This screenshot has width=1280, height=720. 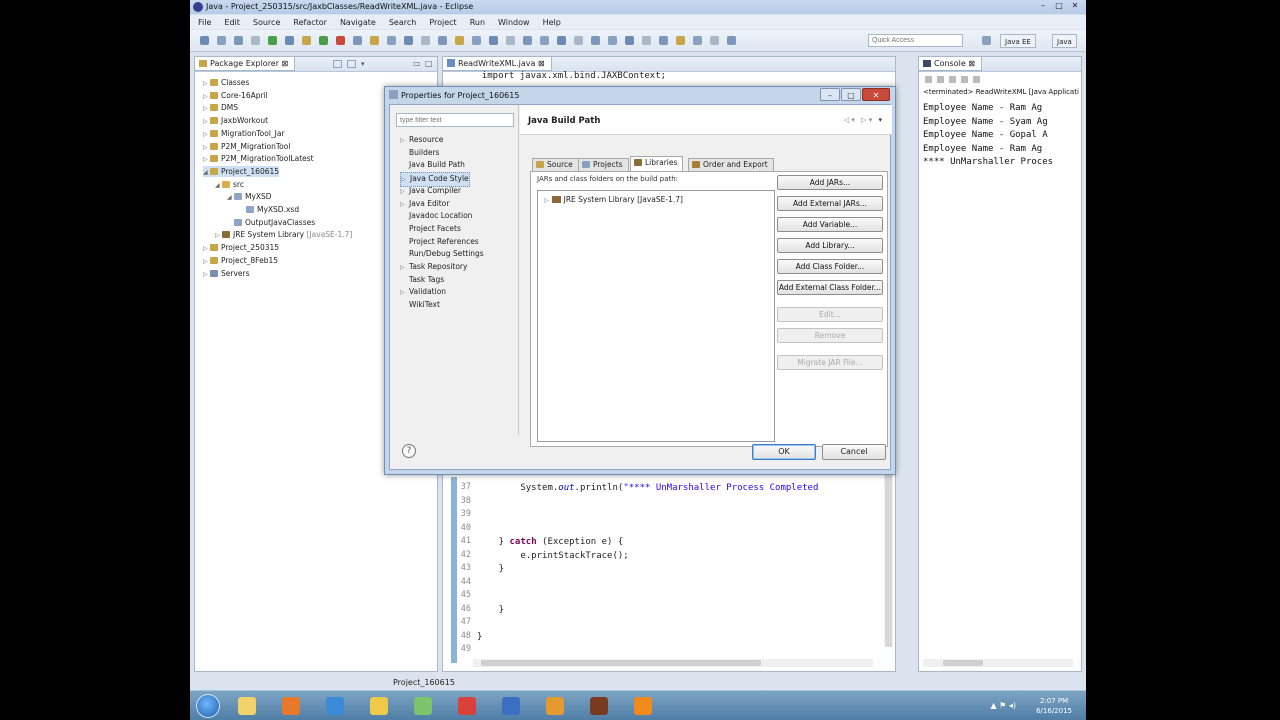 What do you see at coordinates (226, 273) in the screenshot?
I see `tree-item-servers: ▷ Servers` at bounding box center [226, 273].